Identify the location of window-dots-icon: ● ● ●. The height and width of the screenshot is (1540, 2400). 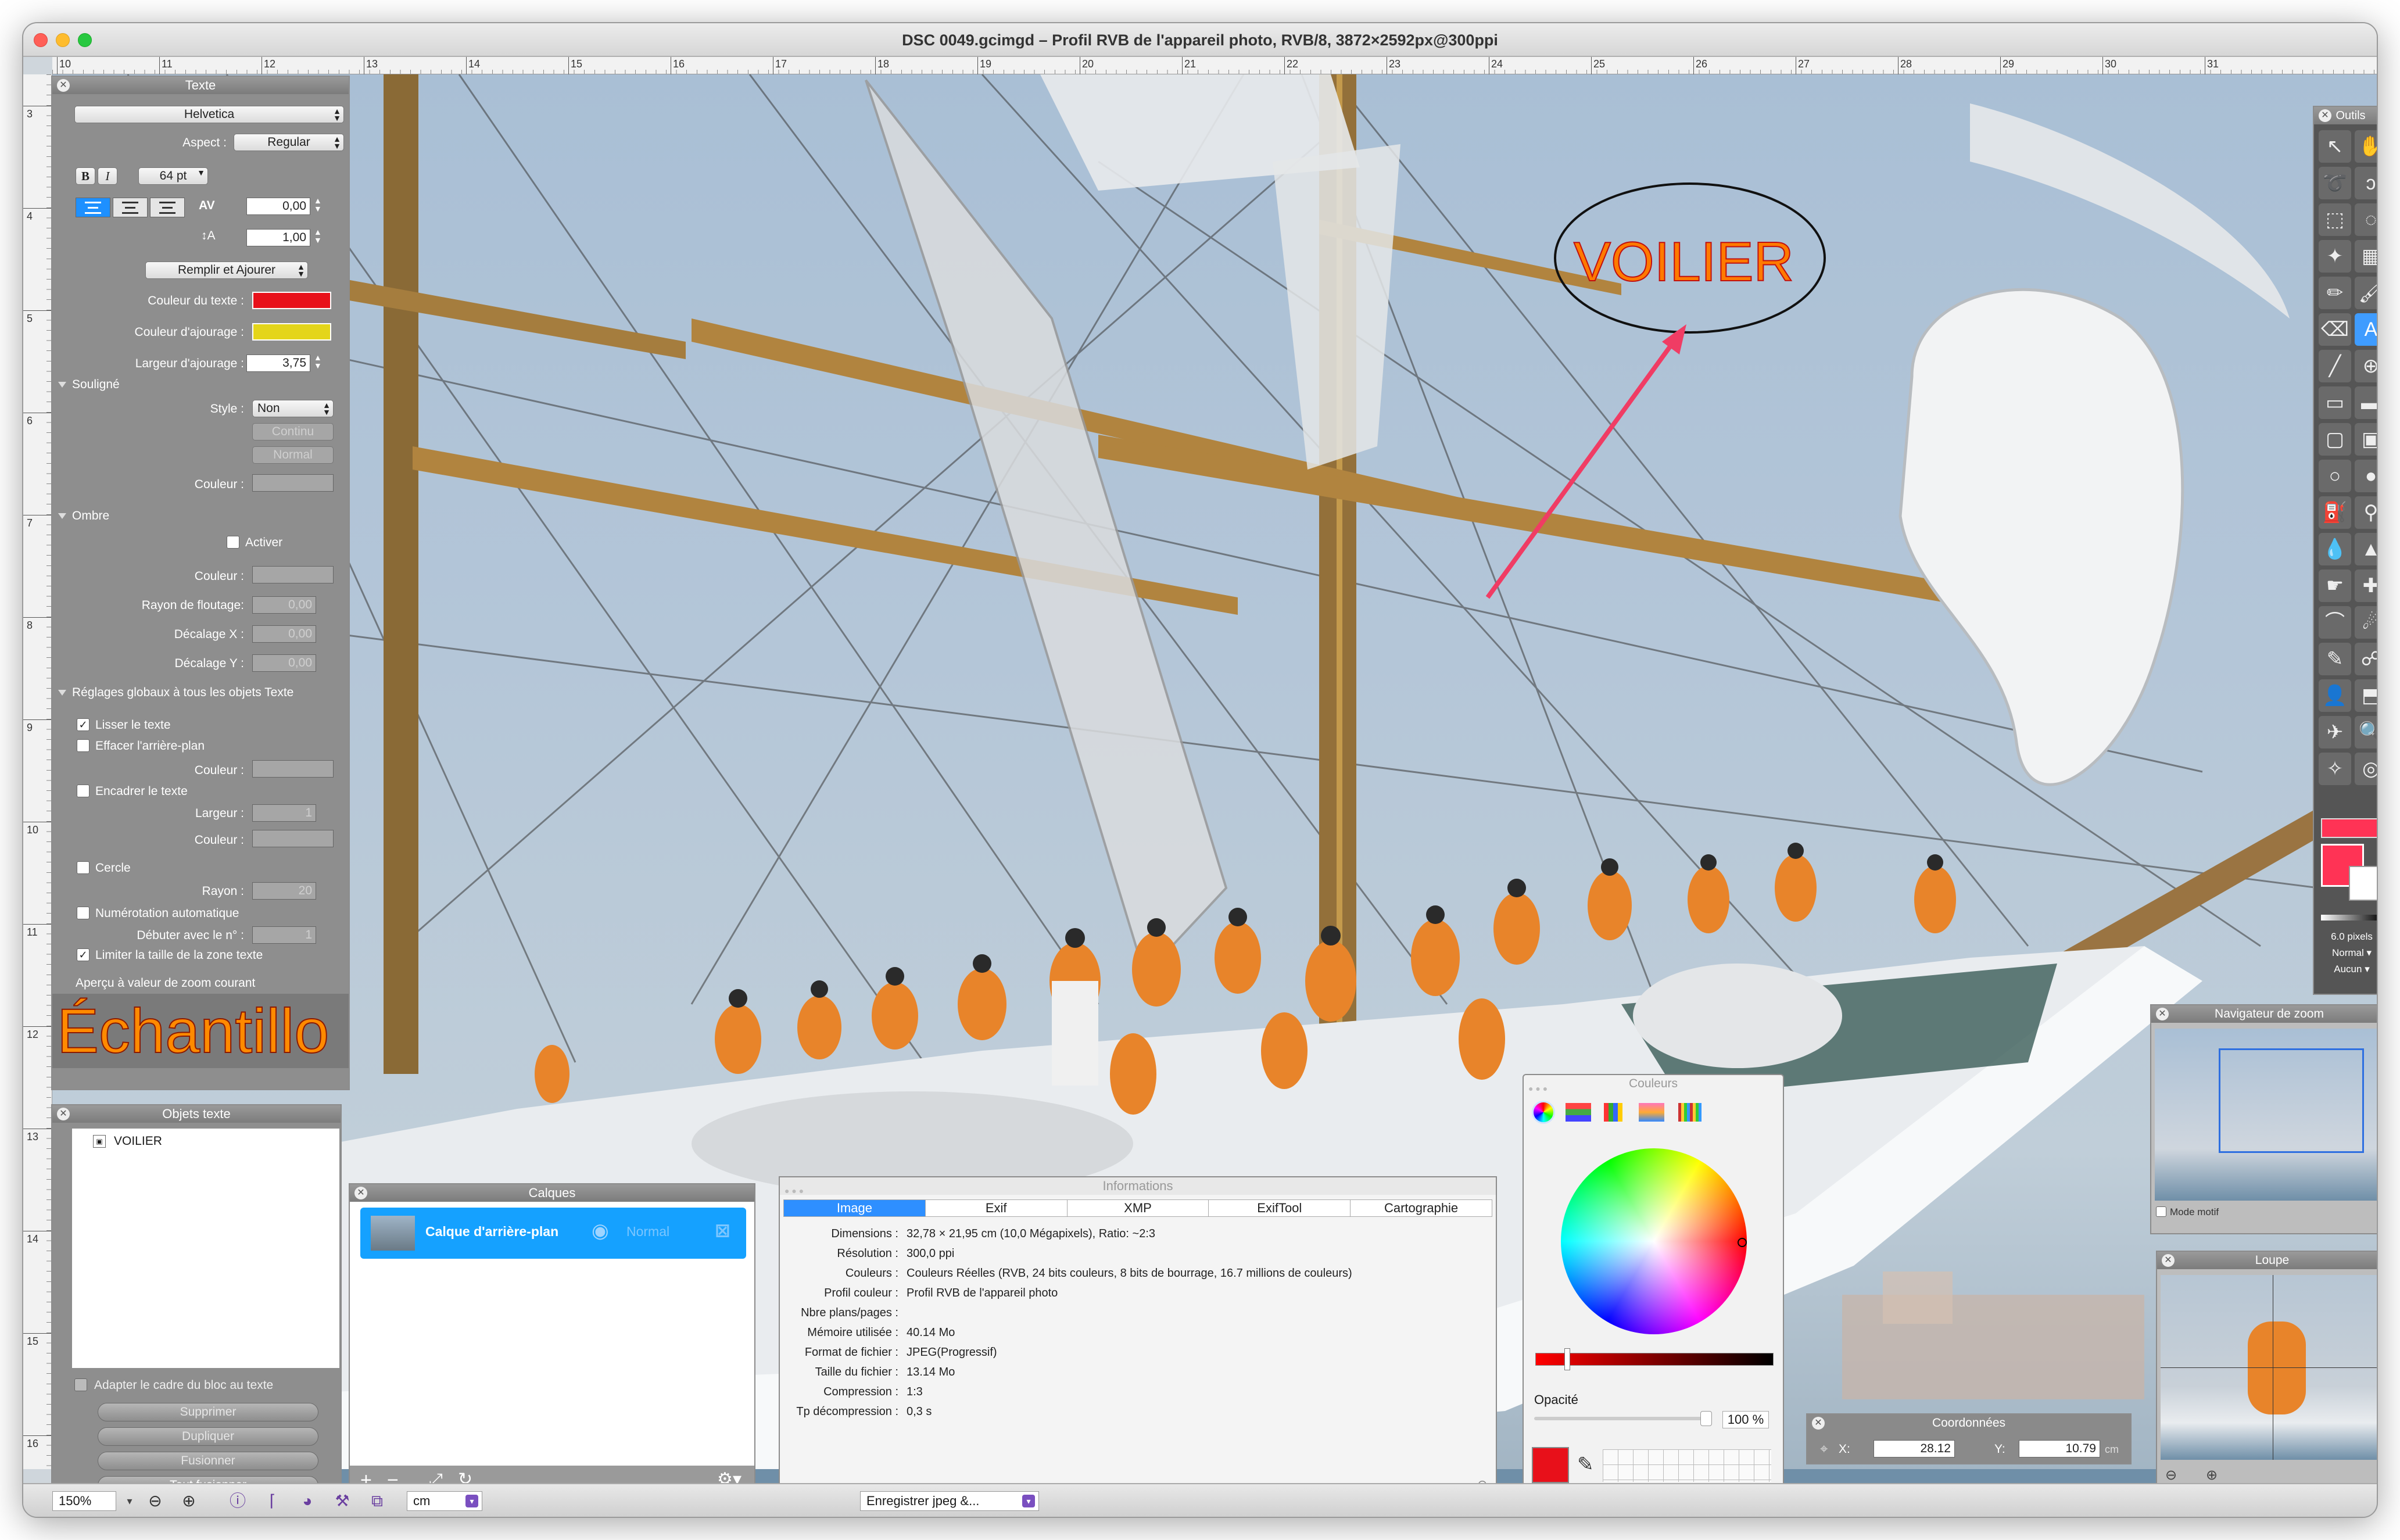
(1538, 1088).